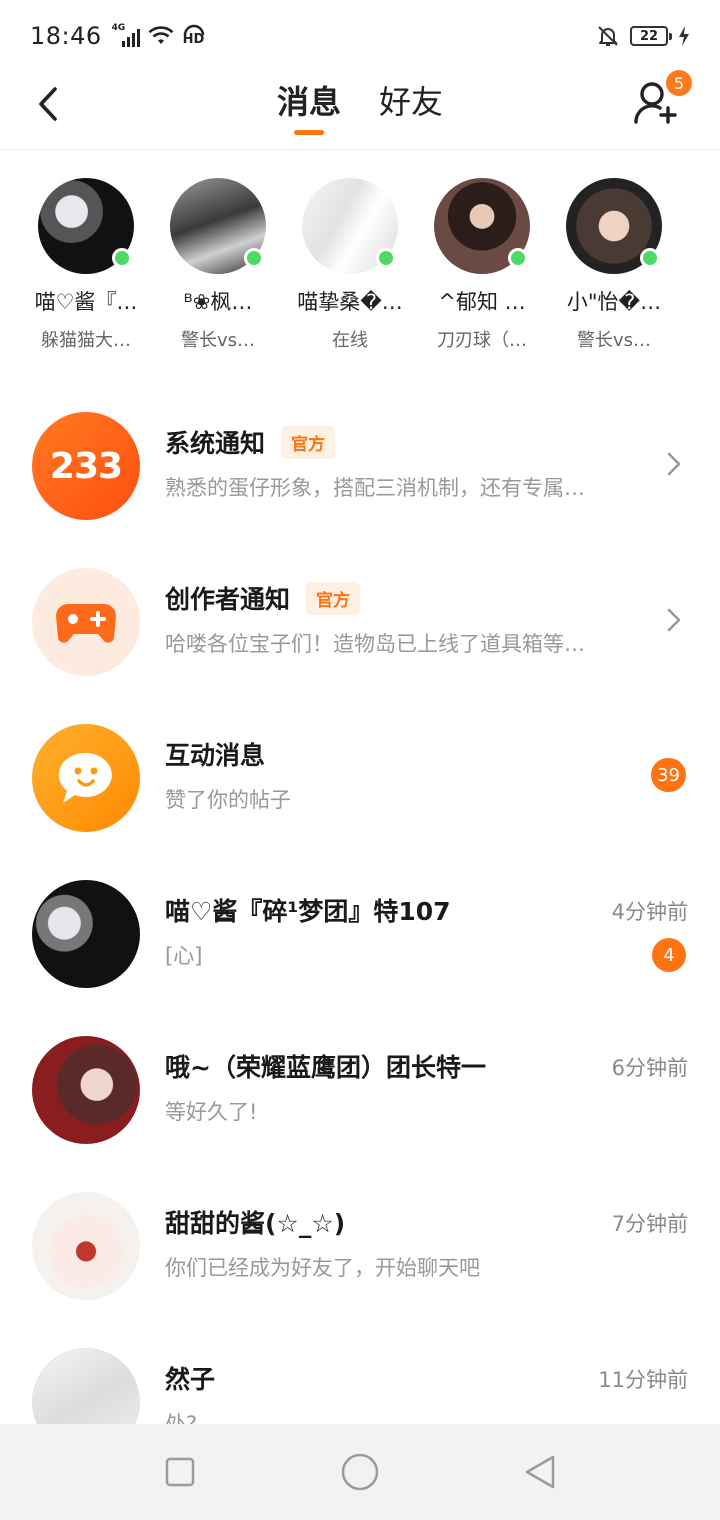 This screenshot has height=1520, width=720. Describe the element at coordinates (308, 911) in the screenshot. I see `message-title: 喵♡酱『碎¹梦团』特107` at that location.